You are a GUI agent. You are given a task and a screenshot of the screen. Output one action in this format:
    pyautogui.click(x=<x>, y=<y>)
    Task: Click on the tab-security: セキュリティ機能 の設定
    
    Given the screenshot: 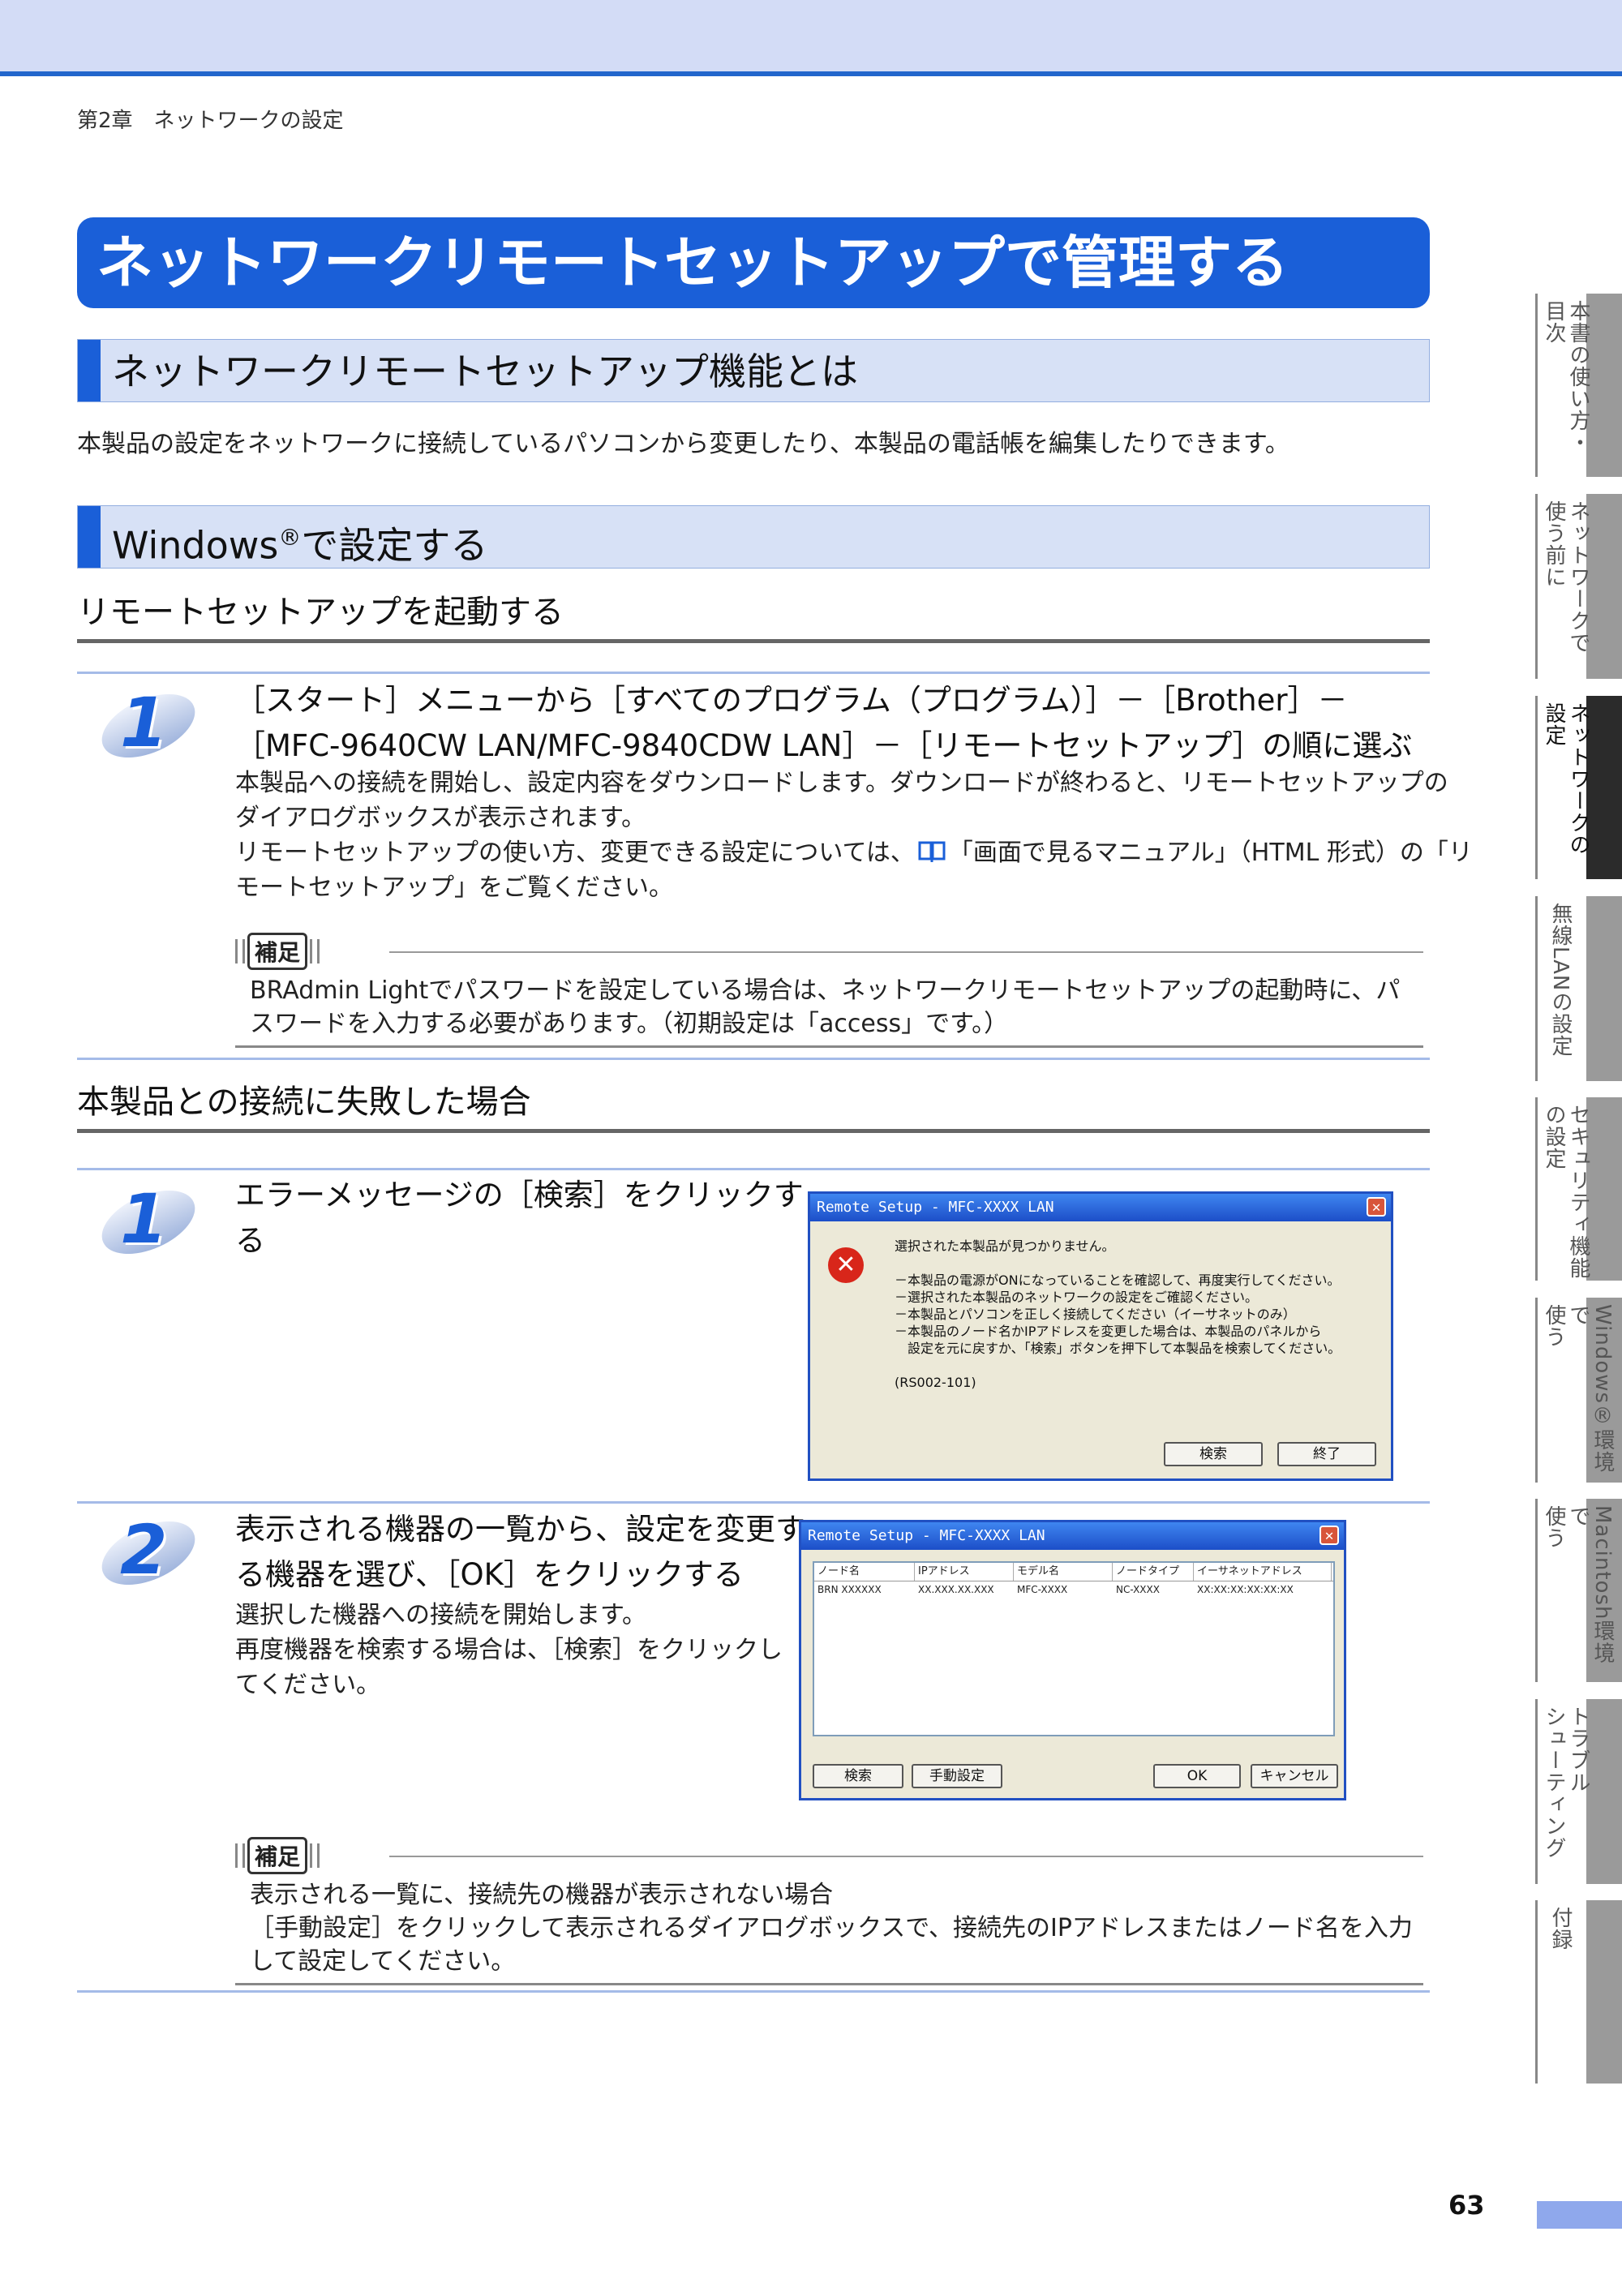 What is the action you would take?
    pyautogui.click(x=1579, y=1189)
    